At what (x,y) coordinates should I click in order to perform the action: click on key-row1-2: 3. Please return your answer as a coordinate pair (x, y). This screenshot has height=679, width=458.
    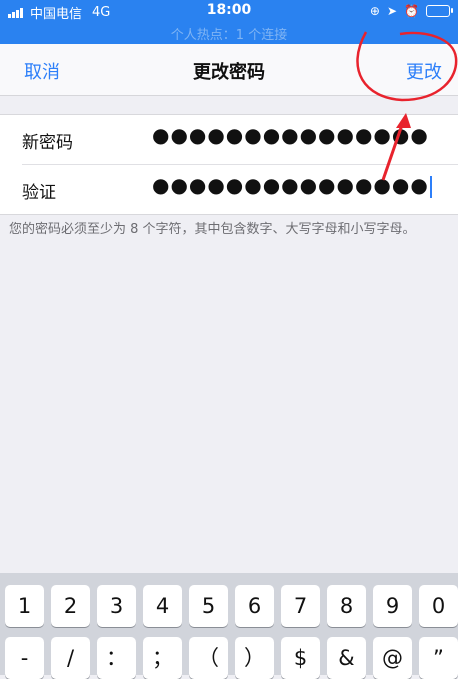
    Looking at the image, I should click on (116, 606).